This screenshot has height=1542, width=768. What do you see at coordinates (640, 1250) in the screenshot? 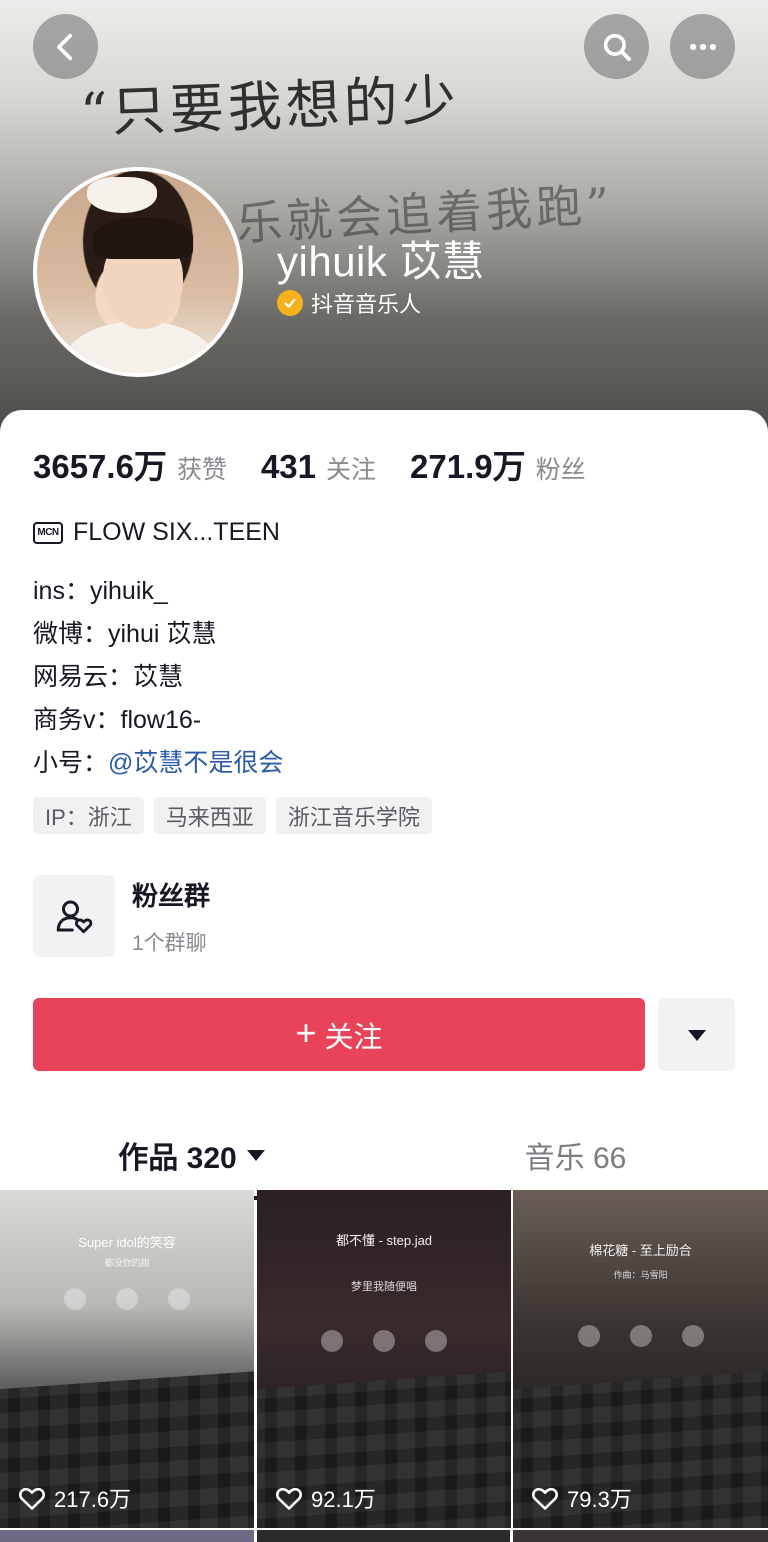
I see `video-caption: 棉花糖 - 至上励合` at bounding box center [640, 1250].